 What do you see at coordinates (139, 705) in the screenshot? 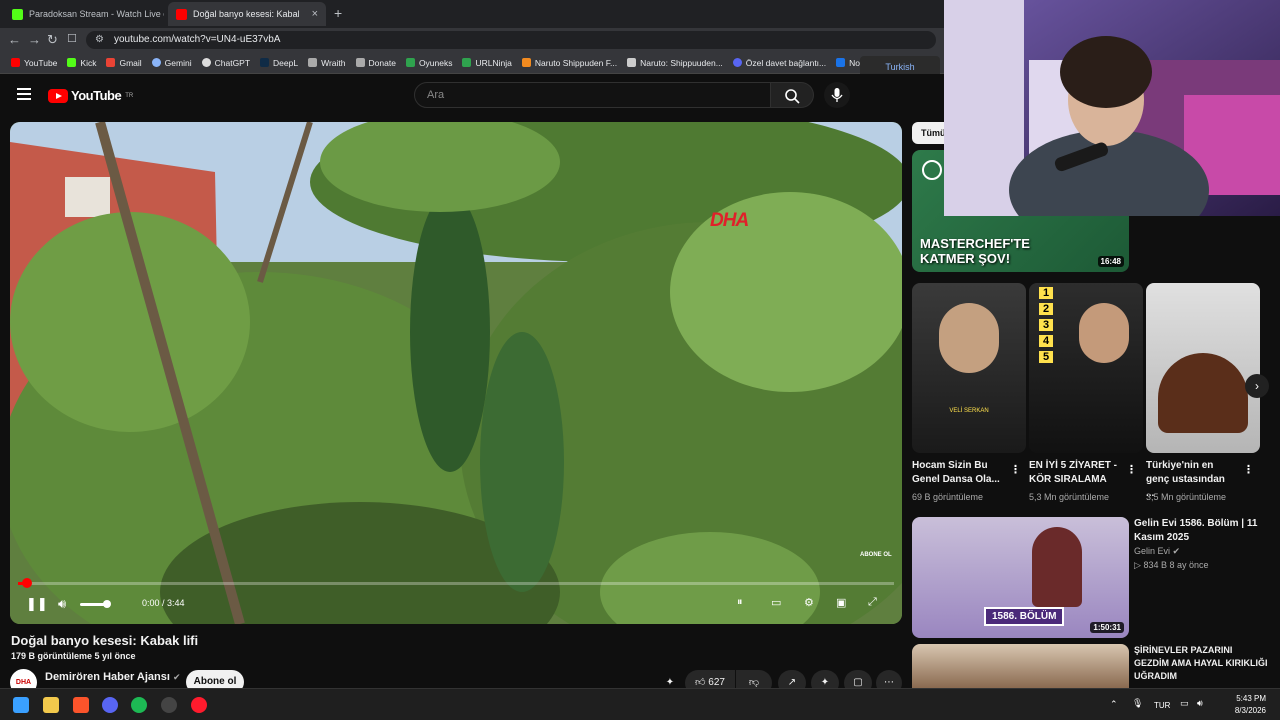
I see `spotify-icon` at bounding box center [139, 705].